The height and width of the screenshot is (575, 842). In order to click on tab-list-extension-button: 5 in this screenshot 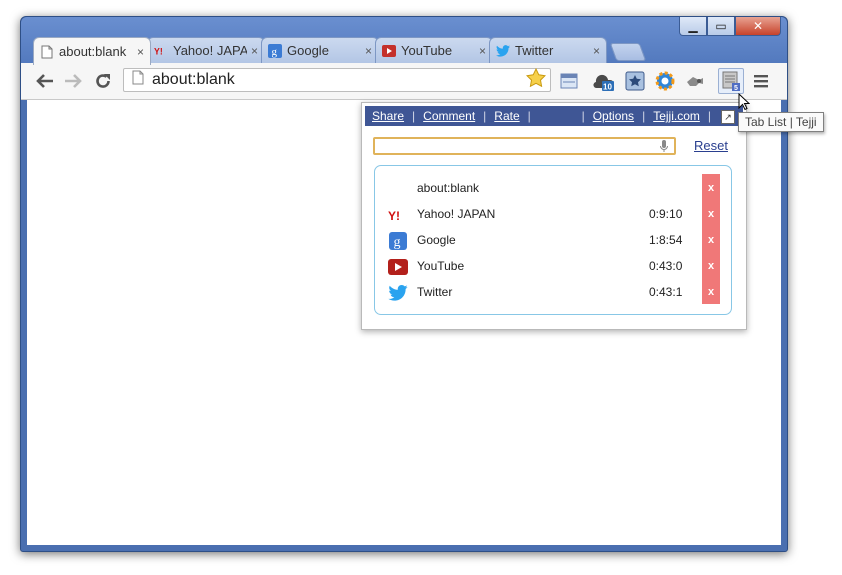, I will do `click(731, 81)`.